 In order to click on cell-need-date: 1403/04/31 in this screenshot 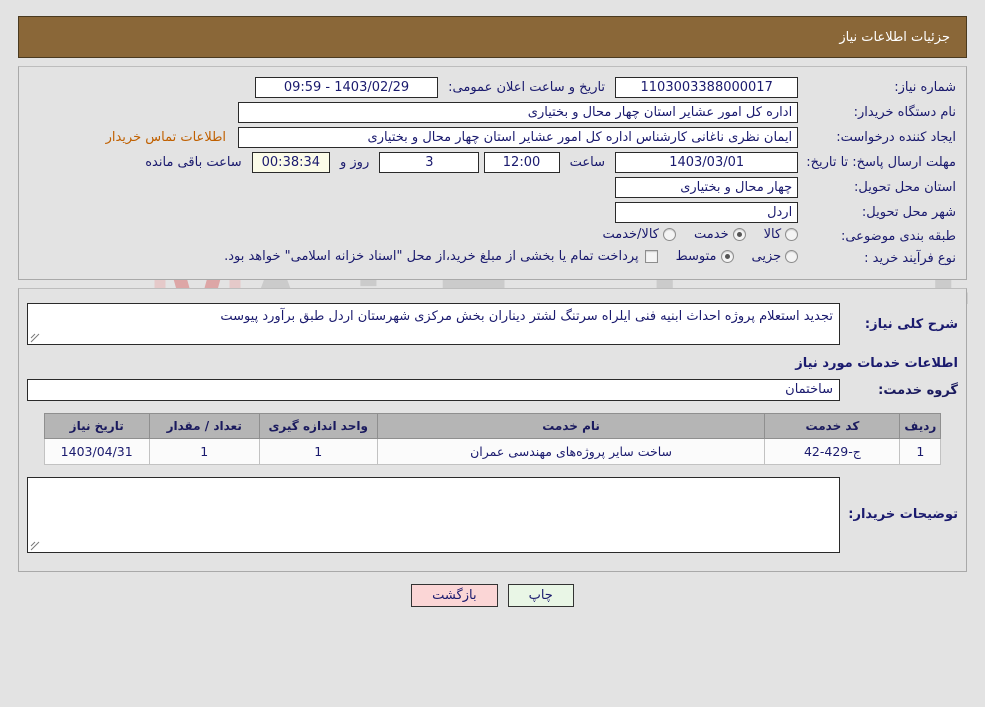, I will do `click(96, 451)`.